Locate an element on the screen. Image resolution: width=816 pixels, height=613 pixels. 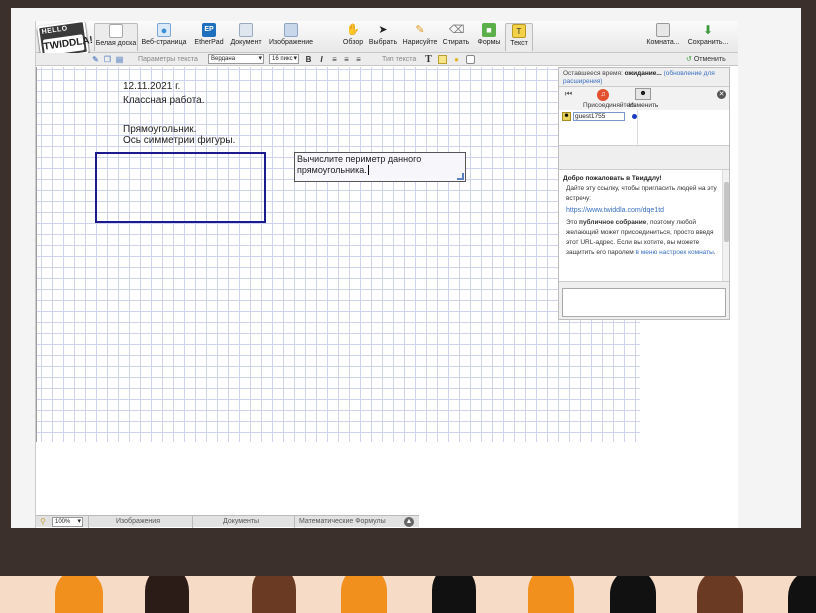
chat-input is located at coordinates (644, 302).